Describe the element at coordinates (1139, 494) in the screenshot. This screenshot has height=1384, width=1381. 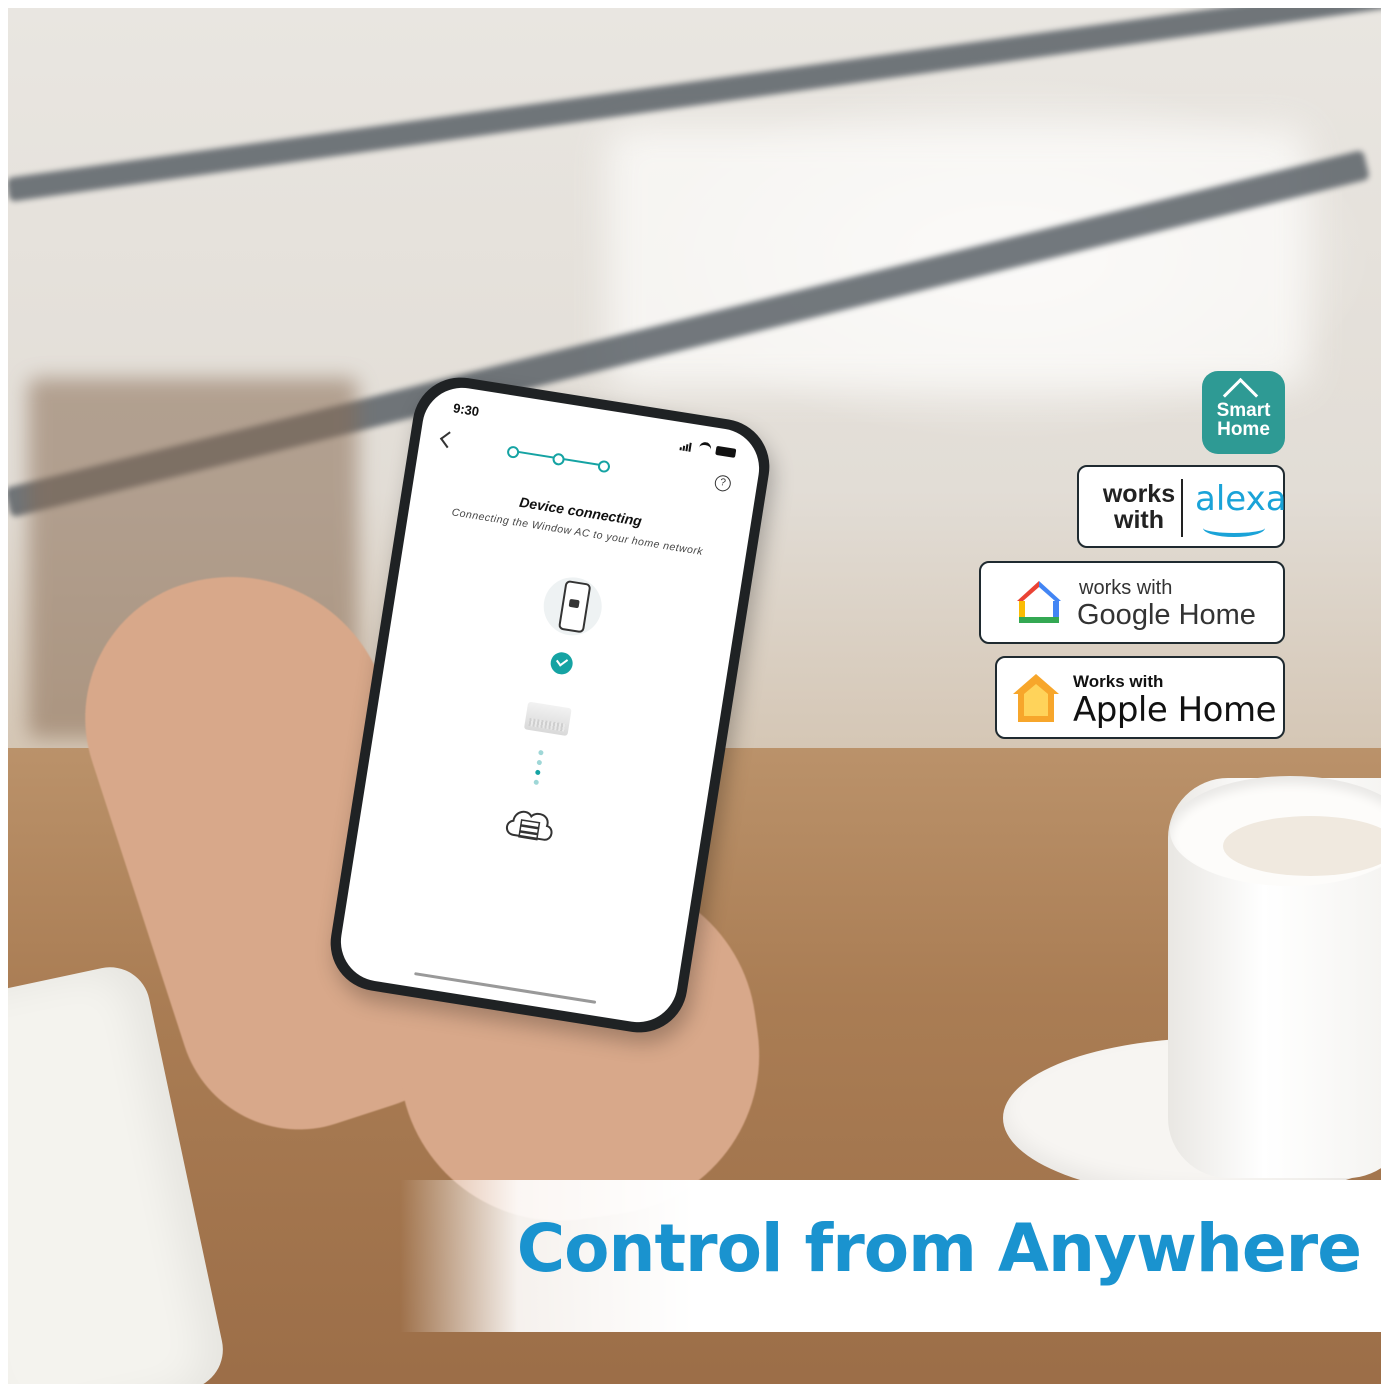
I see `alexa-works-label: works` at that location.